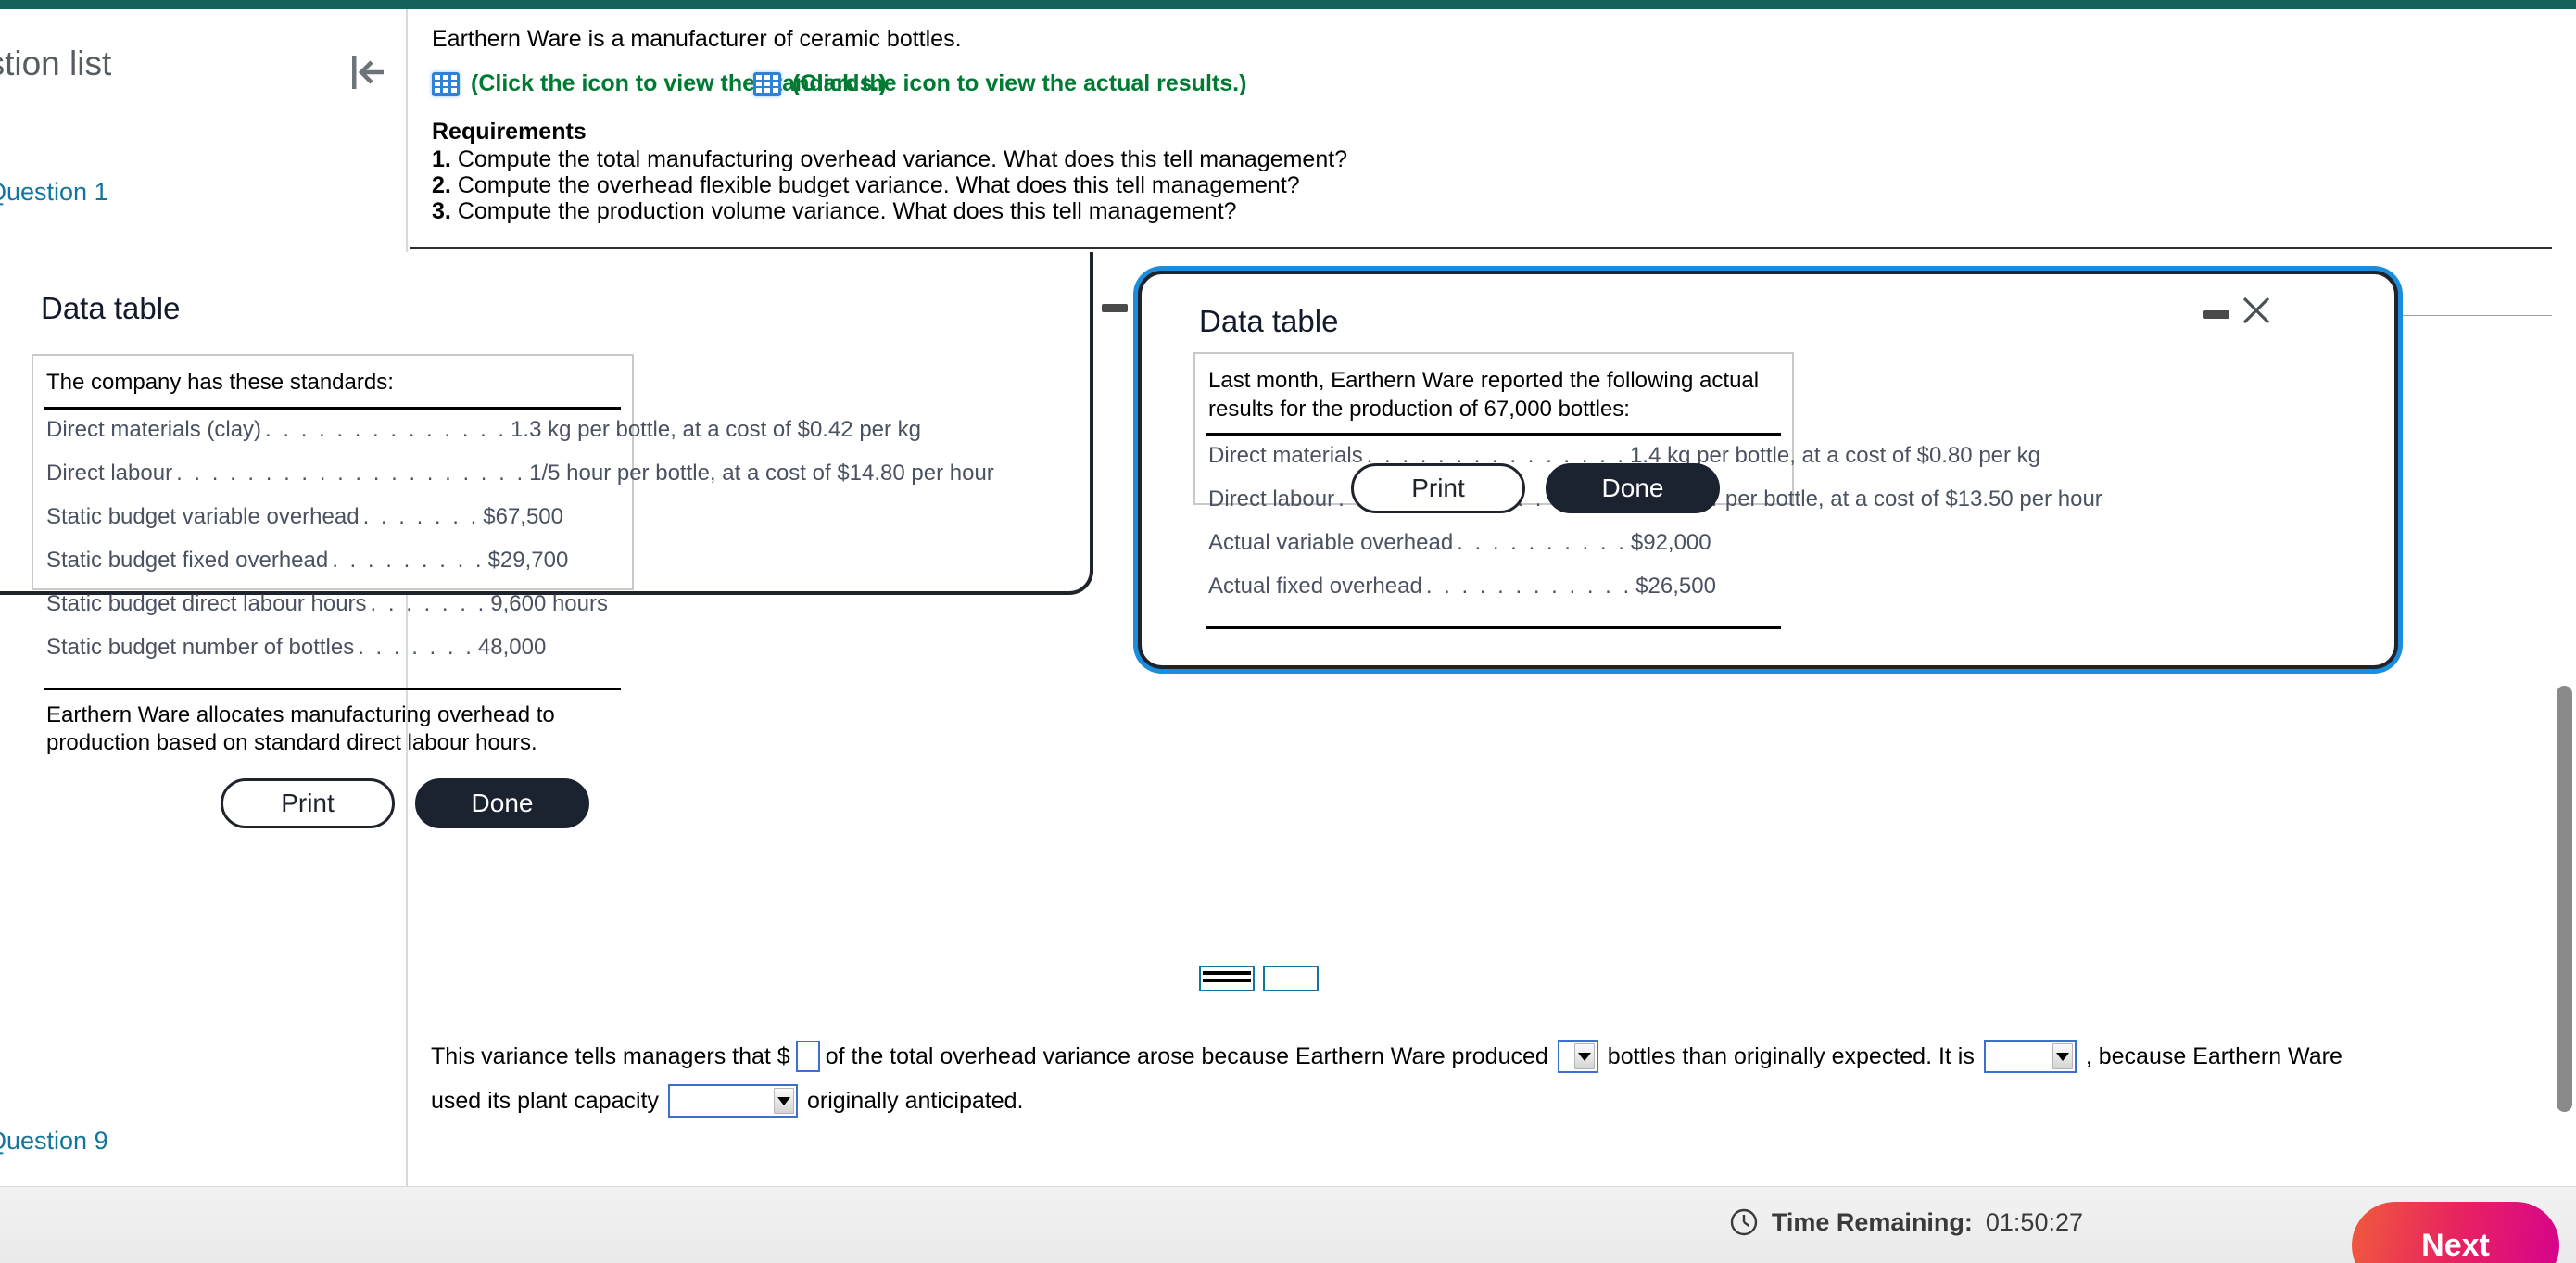  Describe the element at coordinates (1744, 1222) in the screenshot. I see `clock-icon` at that location.